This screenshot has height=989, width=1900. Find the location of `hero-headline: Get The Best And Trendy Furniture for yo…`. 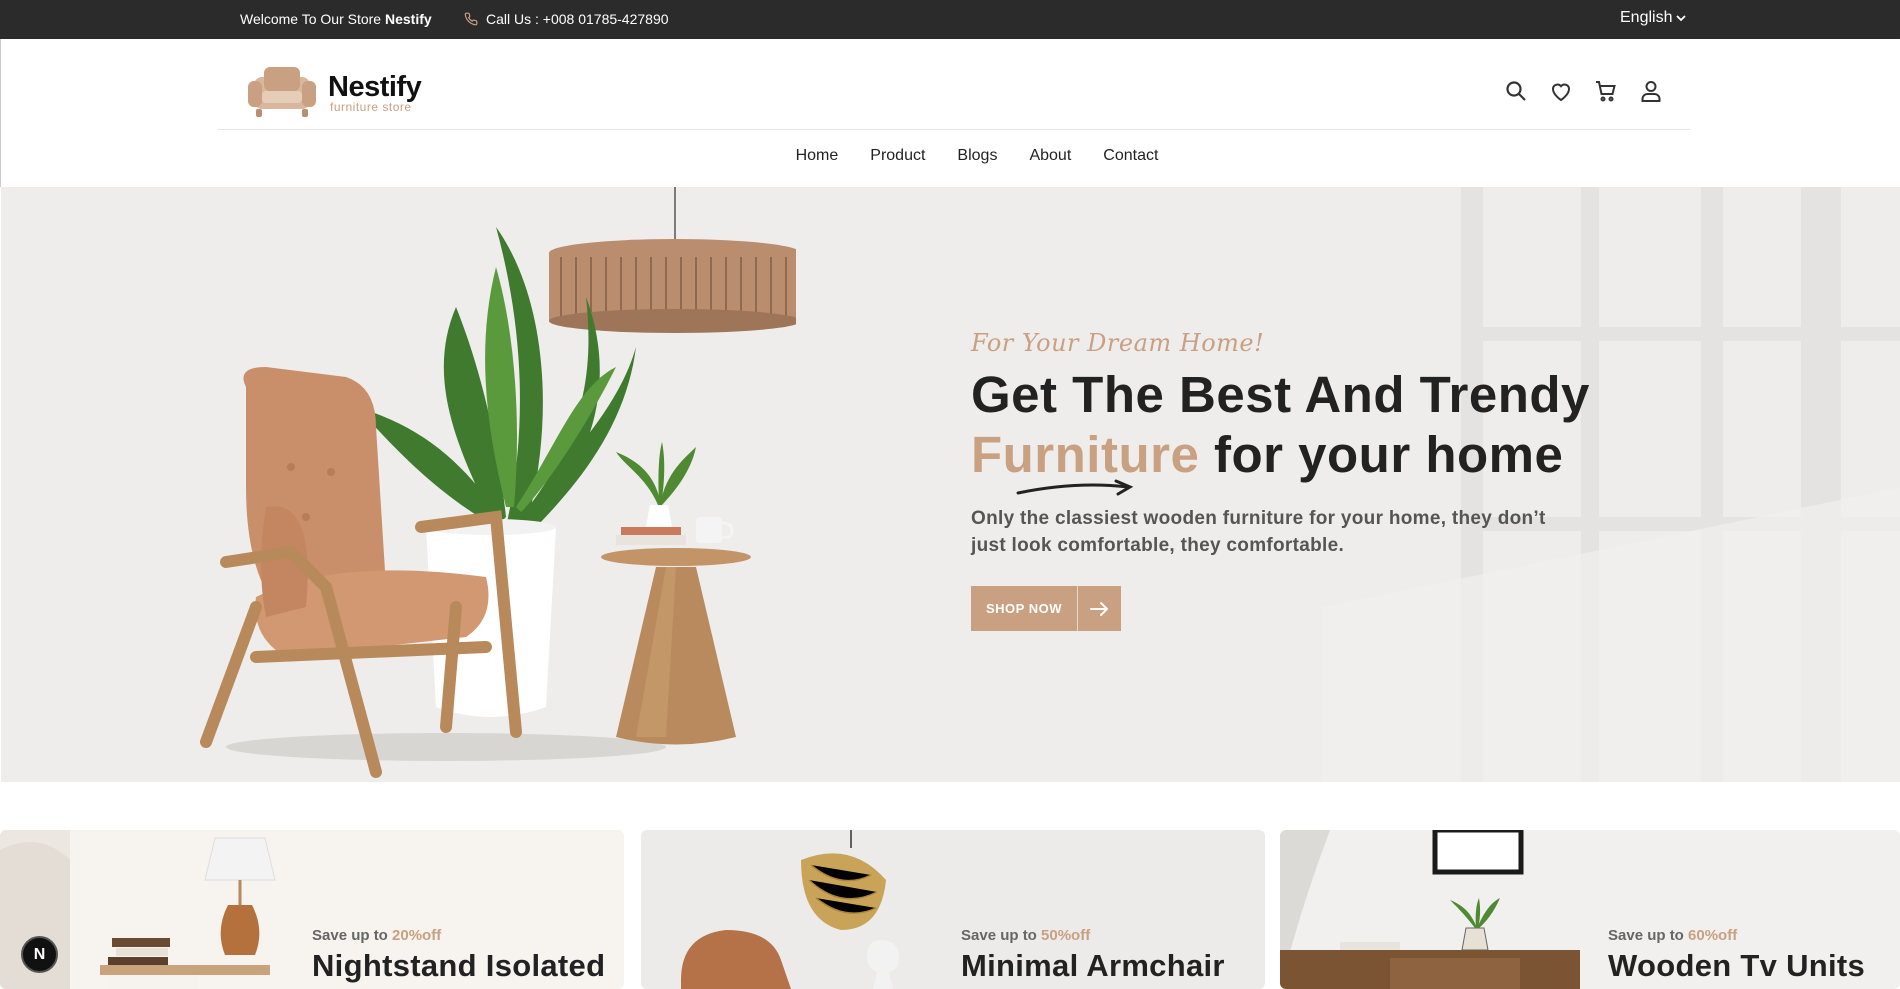

hero-headline: Get The Best And Trendy Furniture for yo… is located at coordinates (1280, 432).